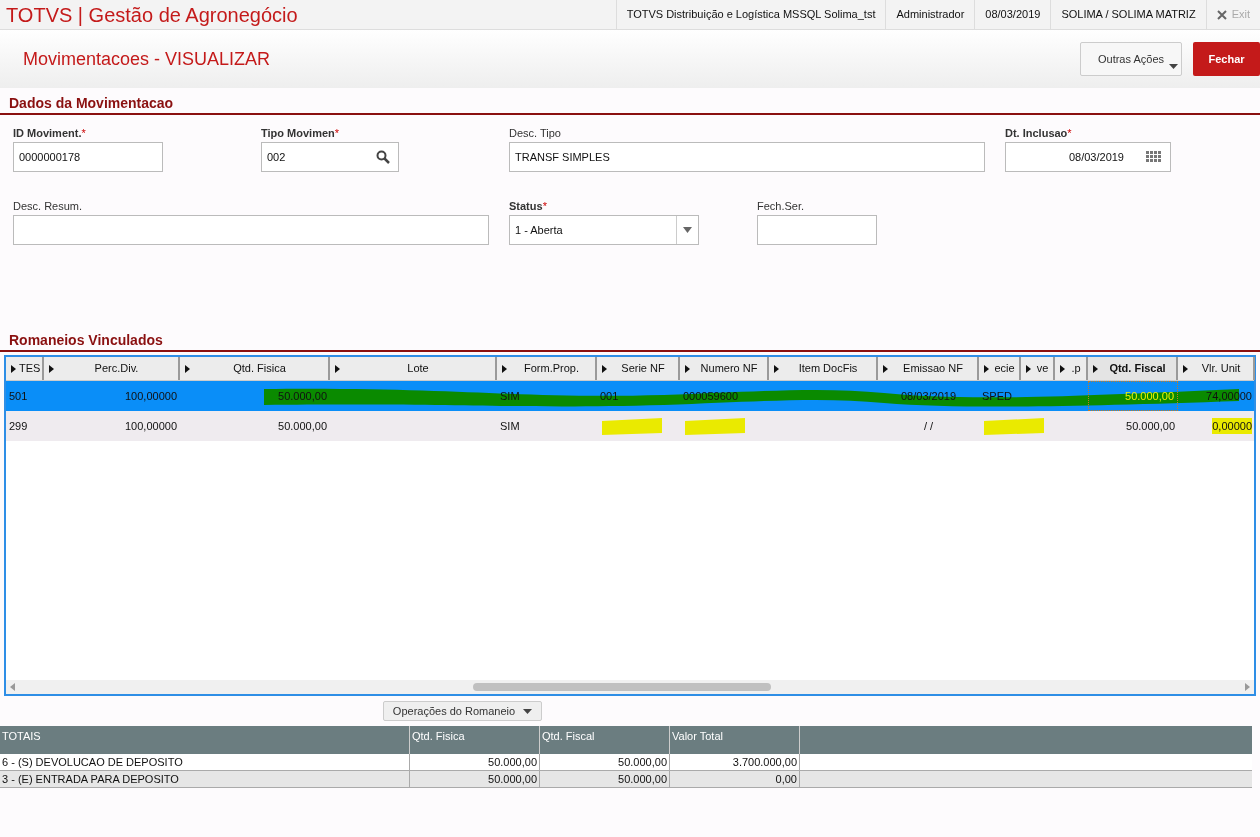  Describe the element at coordinates (1154, 157) in the screenshot. I see `calendar-icon` at that location.